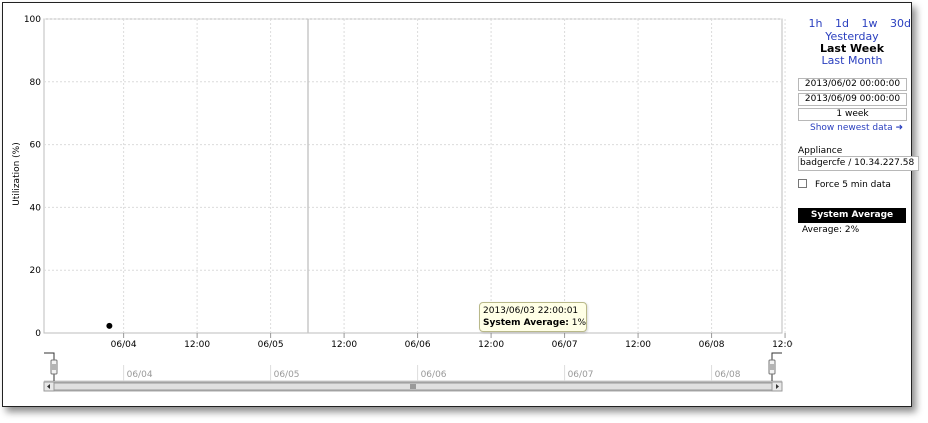 The width and height of the screenshot is (928, 423). Describe the element at coordinates (772, 367) in the screenshot. I see `navigator-right-handle` at that location.